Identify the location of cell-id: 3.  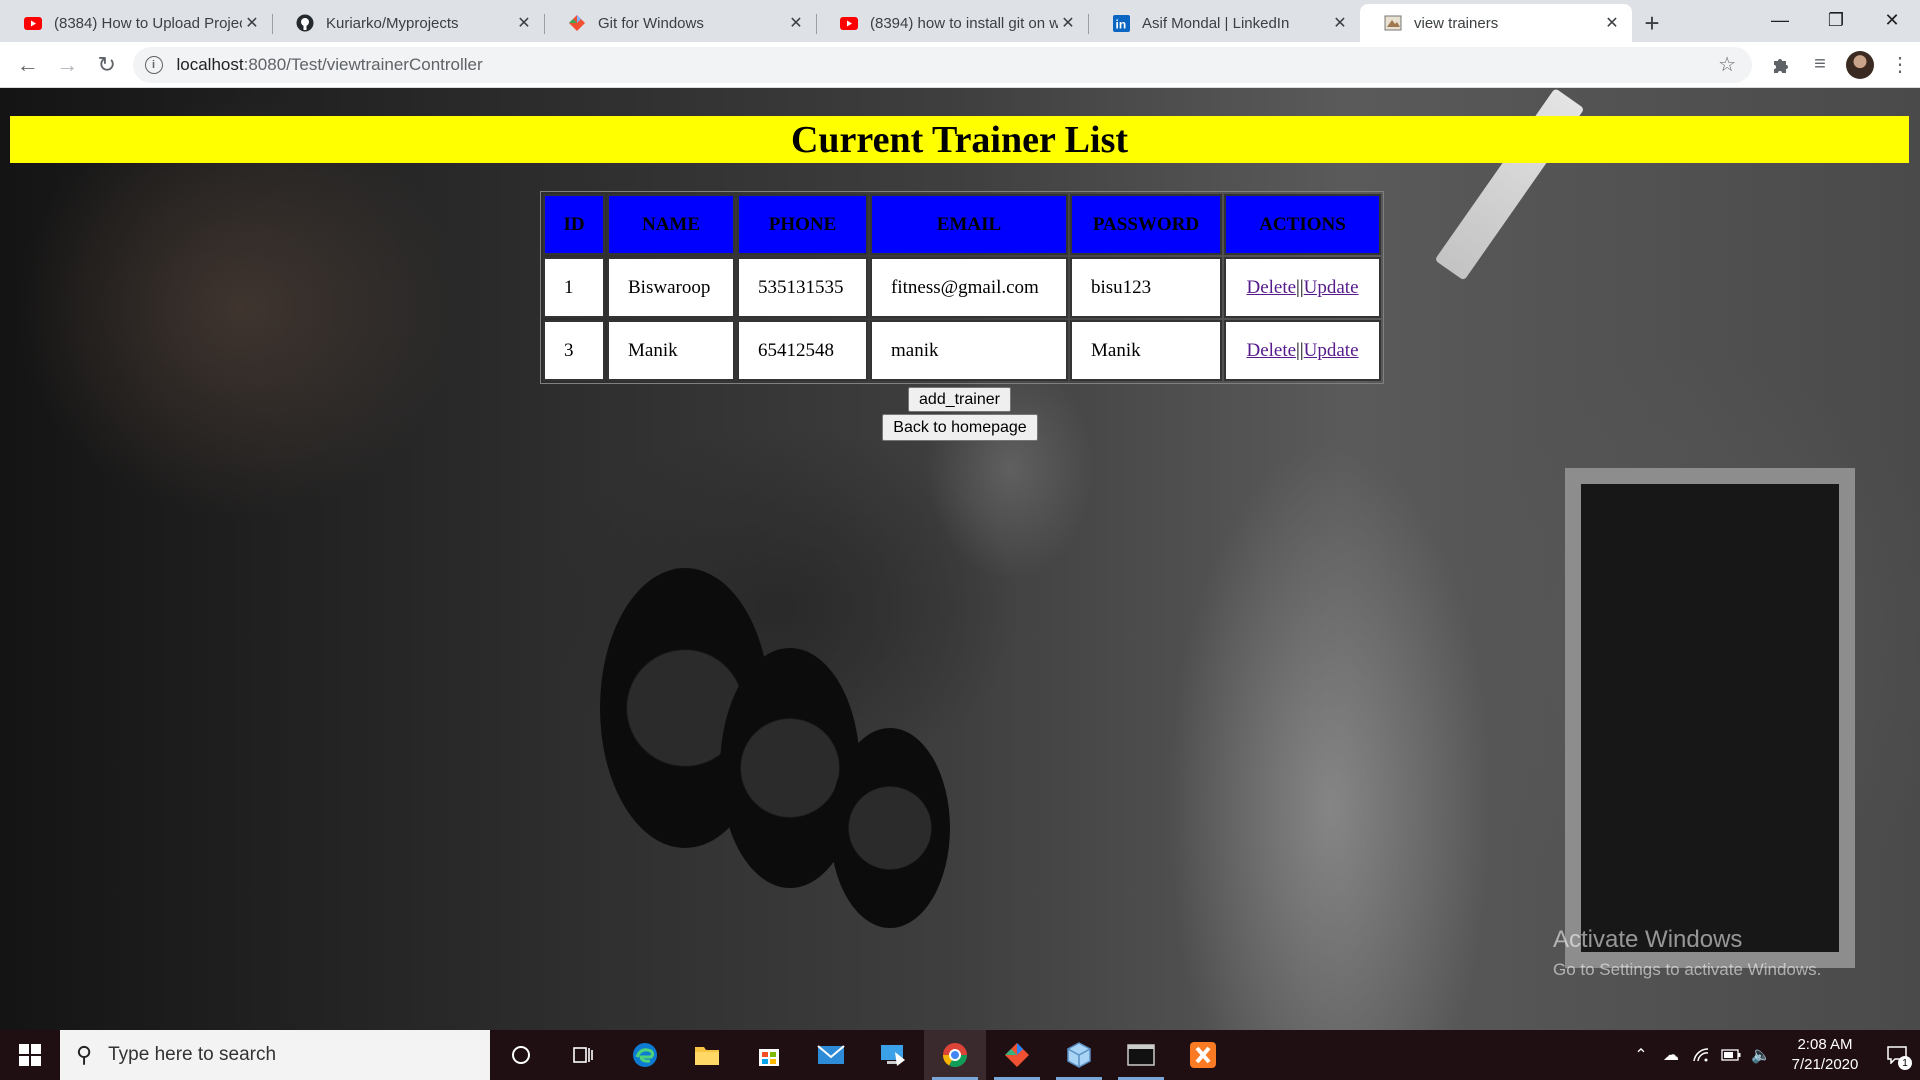
(574, 350).